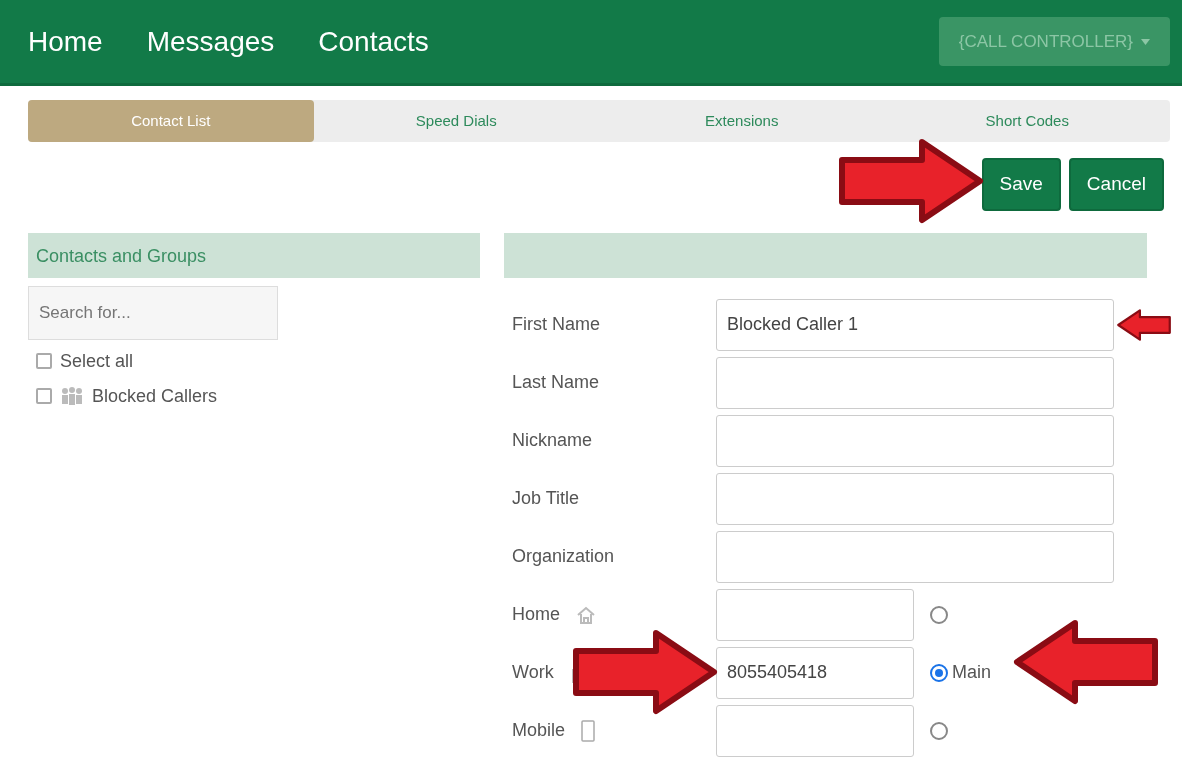 The image size is (1182, 759). What do you see at coordinates (373, 41) in the screenshot?
I see `nav-link: Contacts` at bounding box center [373, 41].